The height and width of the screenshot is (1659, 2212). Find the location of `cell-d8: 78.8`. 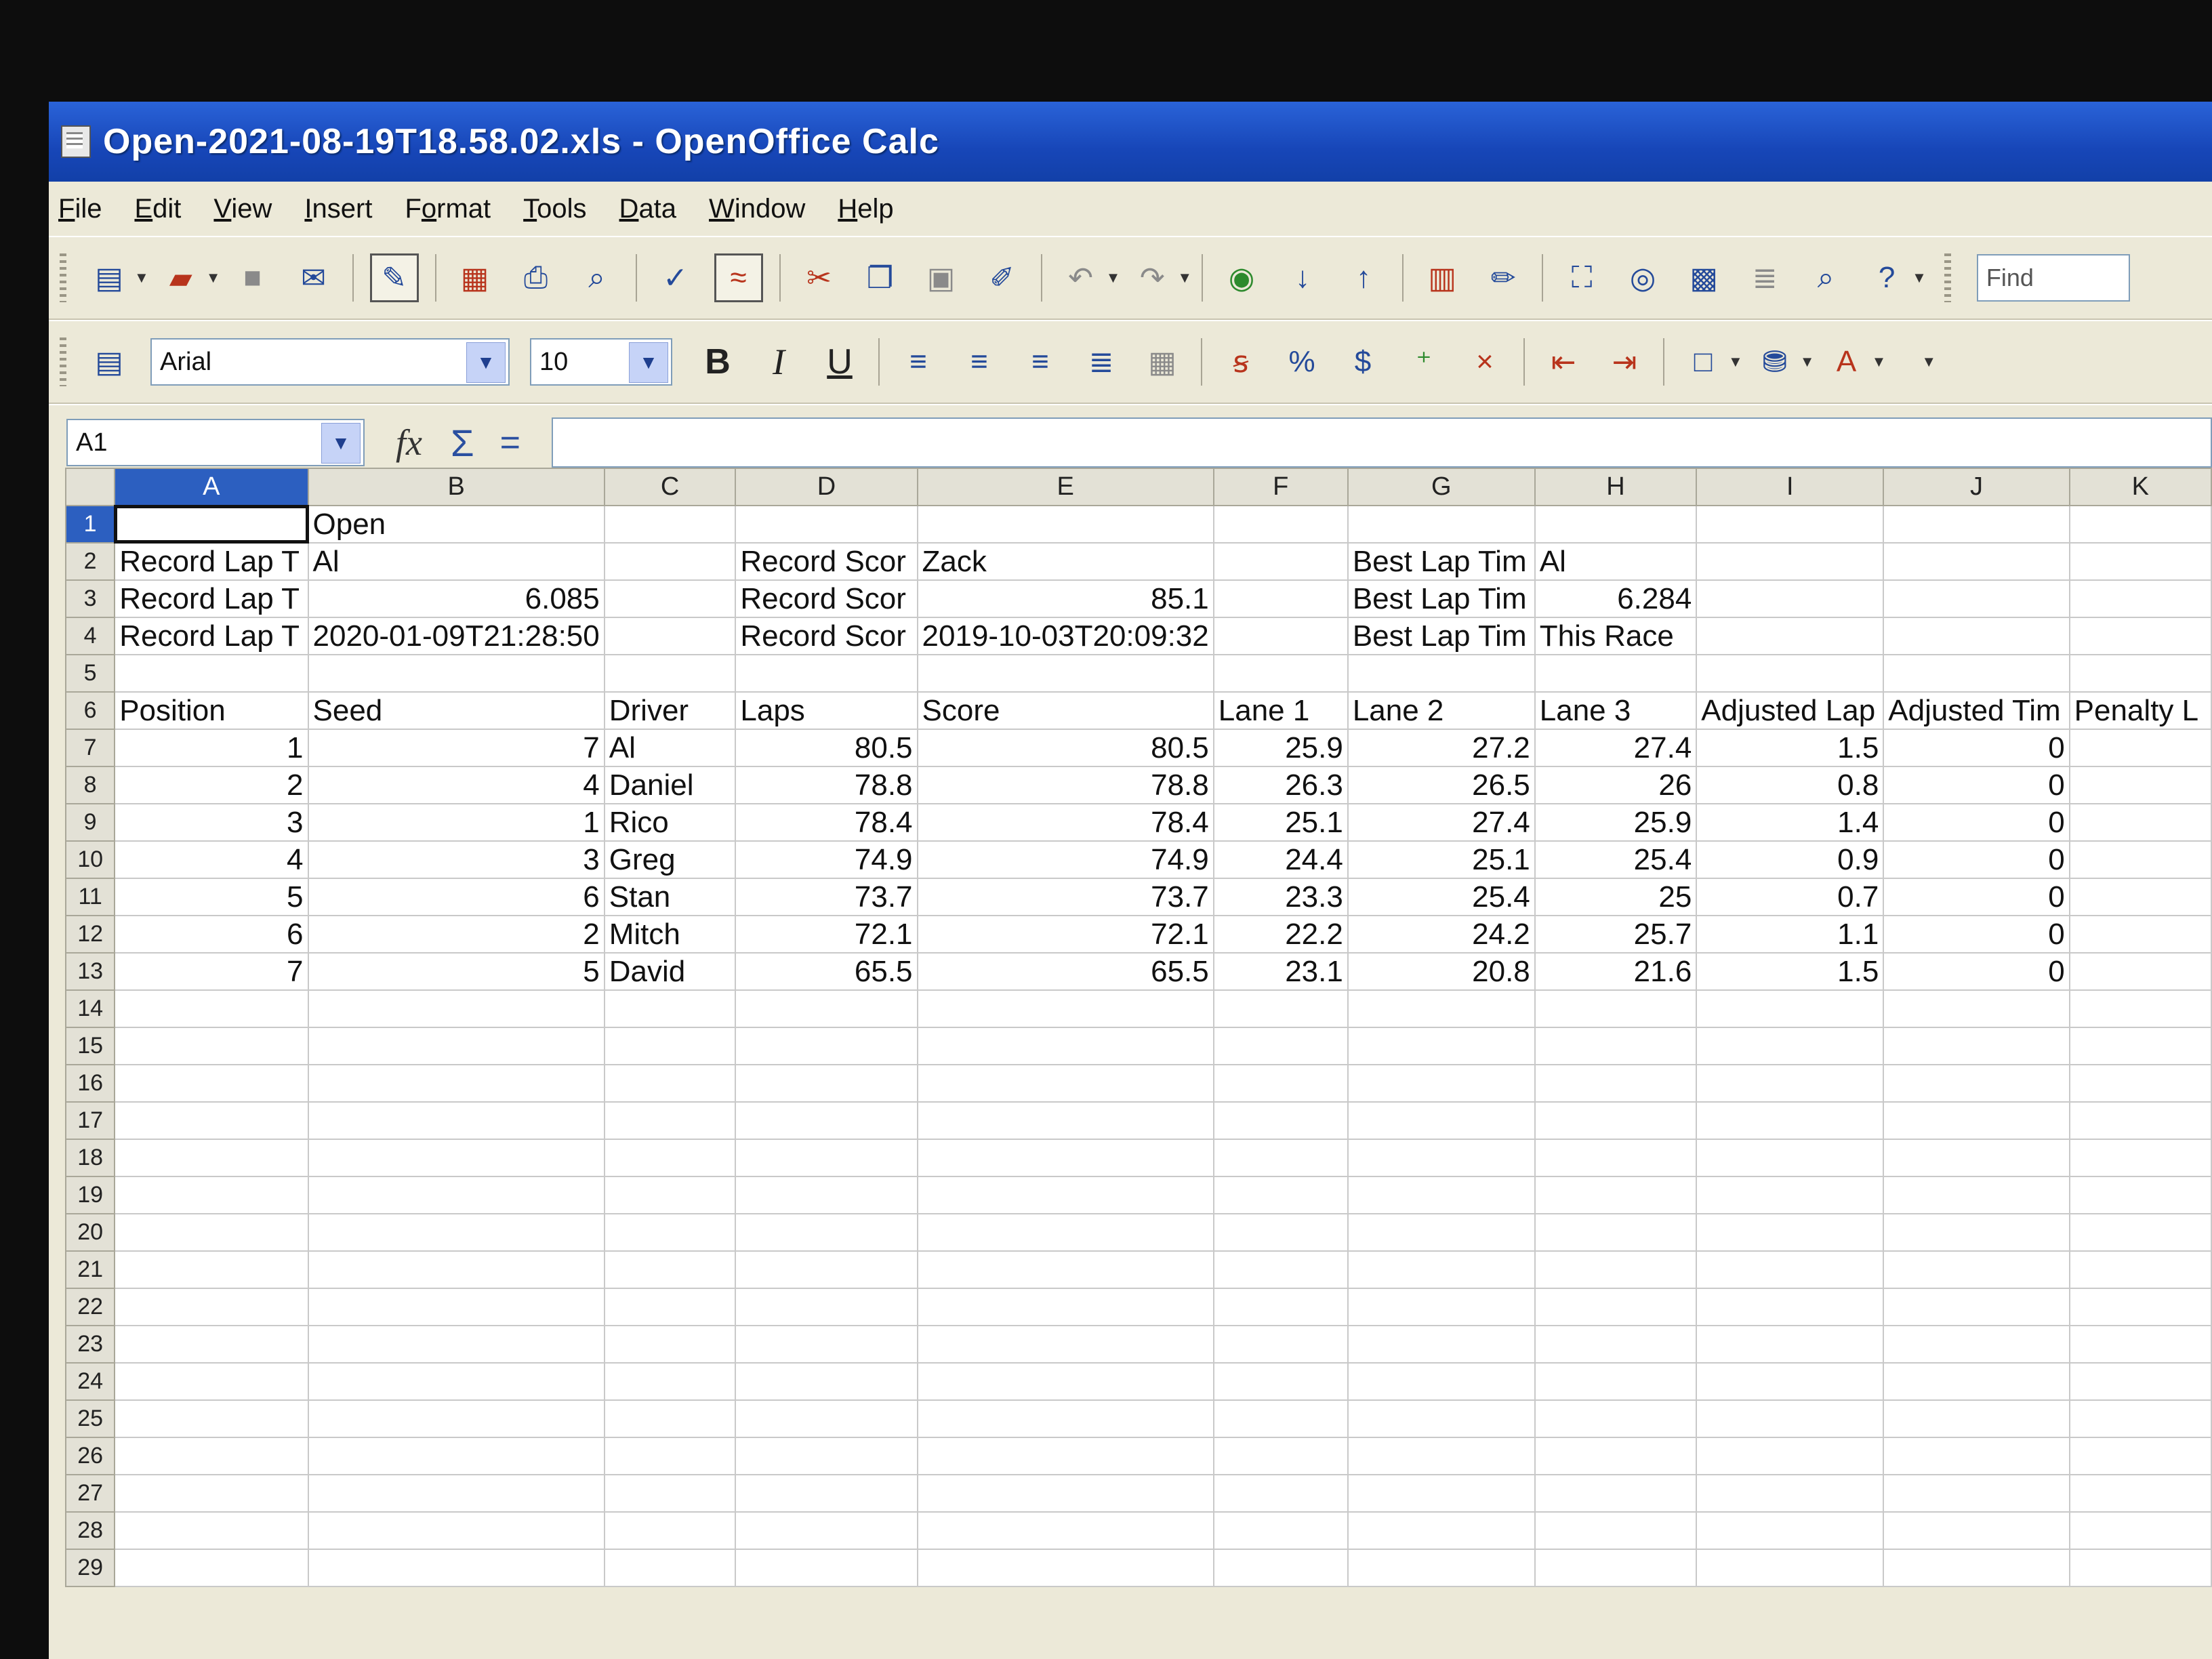

cell-d8: 78.8 is located at coordinates (827, 785).